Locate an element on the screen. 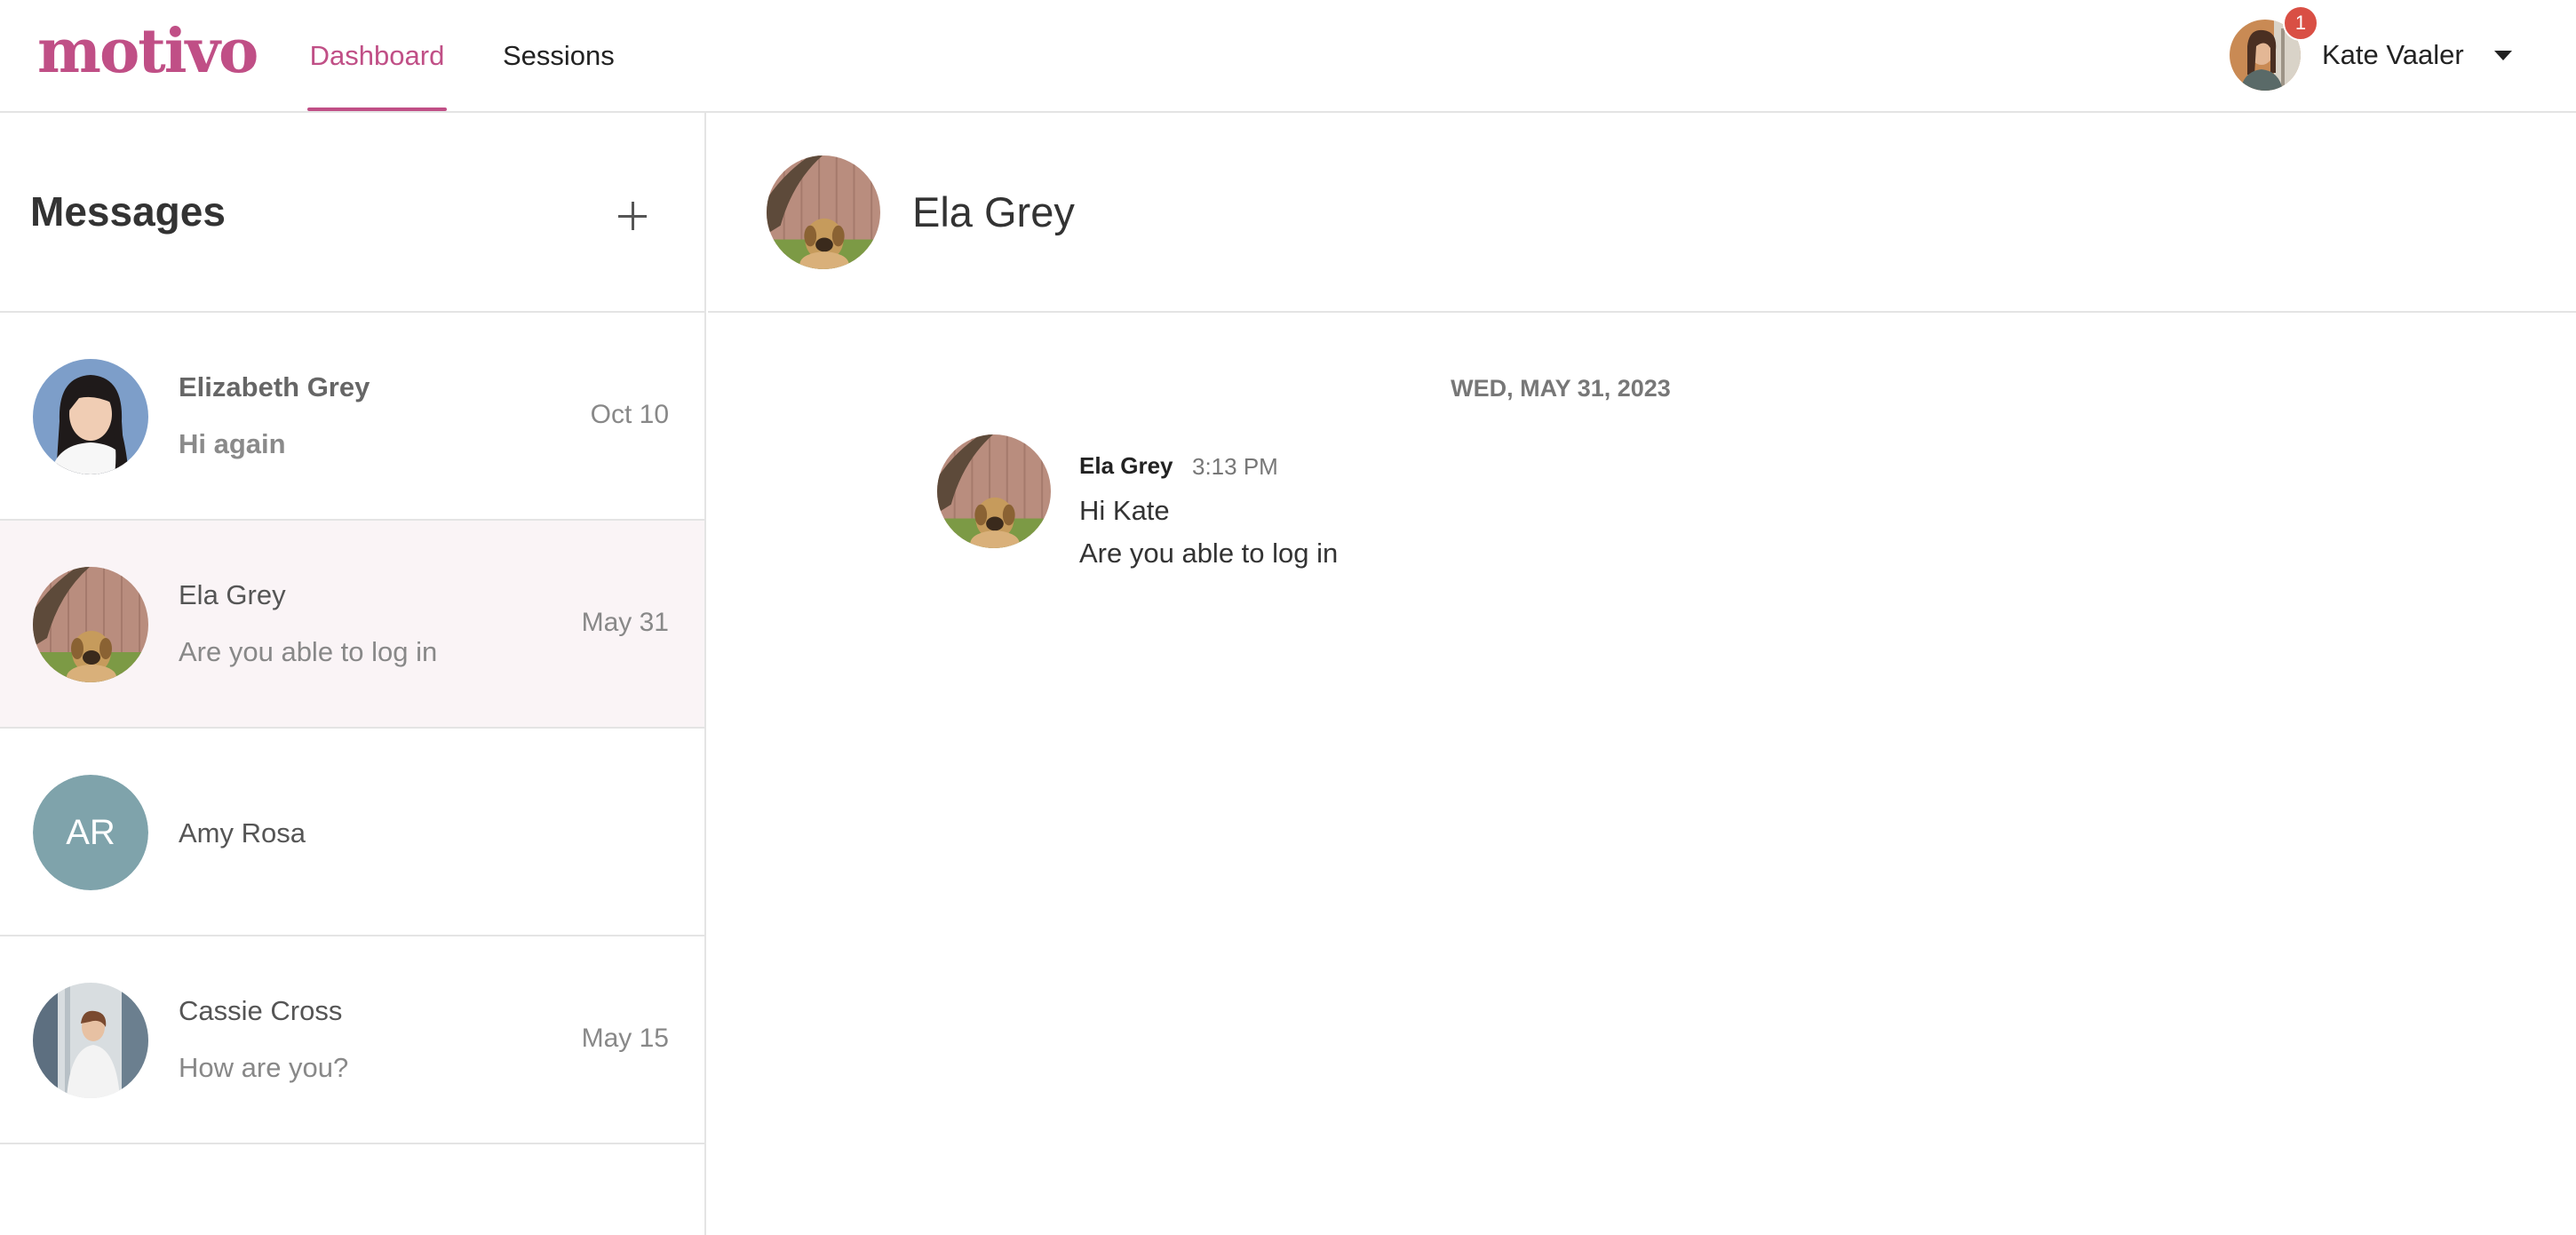 This screenshot has width=2576, height=1235. nav-tab-sessions: Sessions is located at coordinates (559, 55).